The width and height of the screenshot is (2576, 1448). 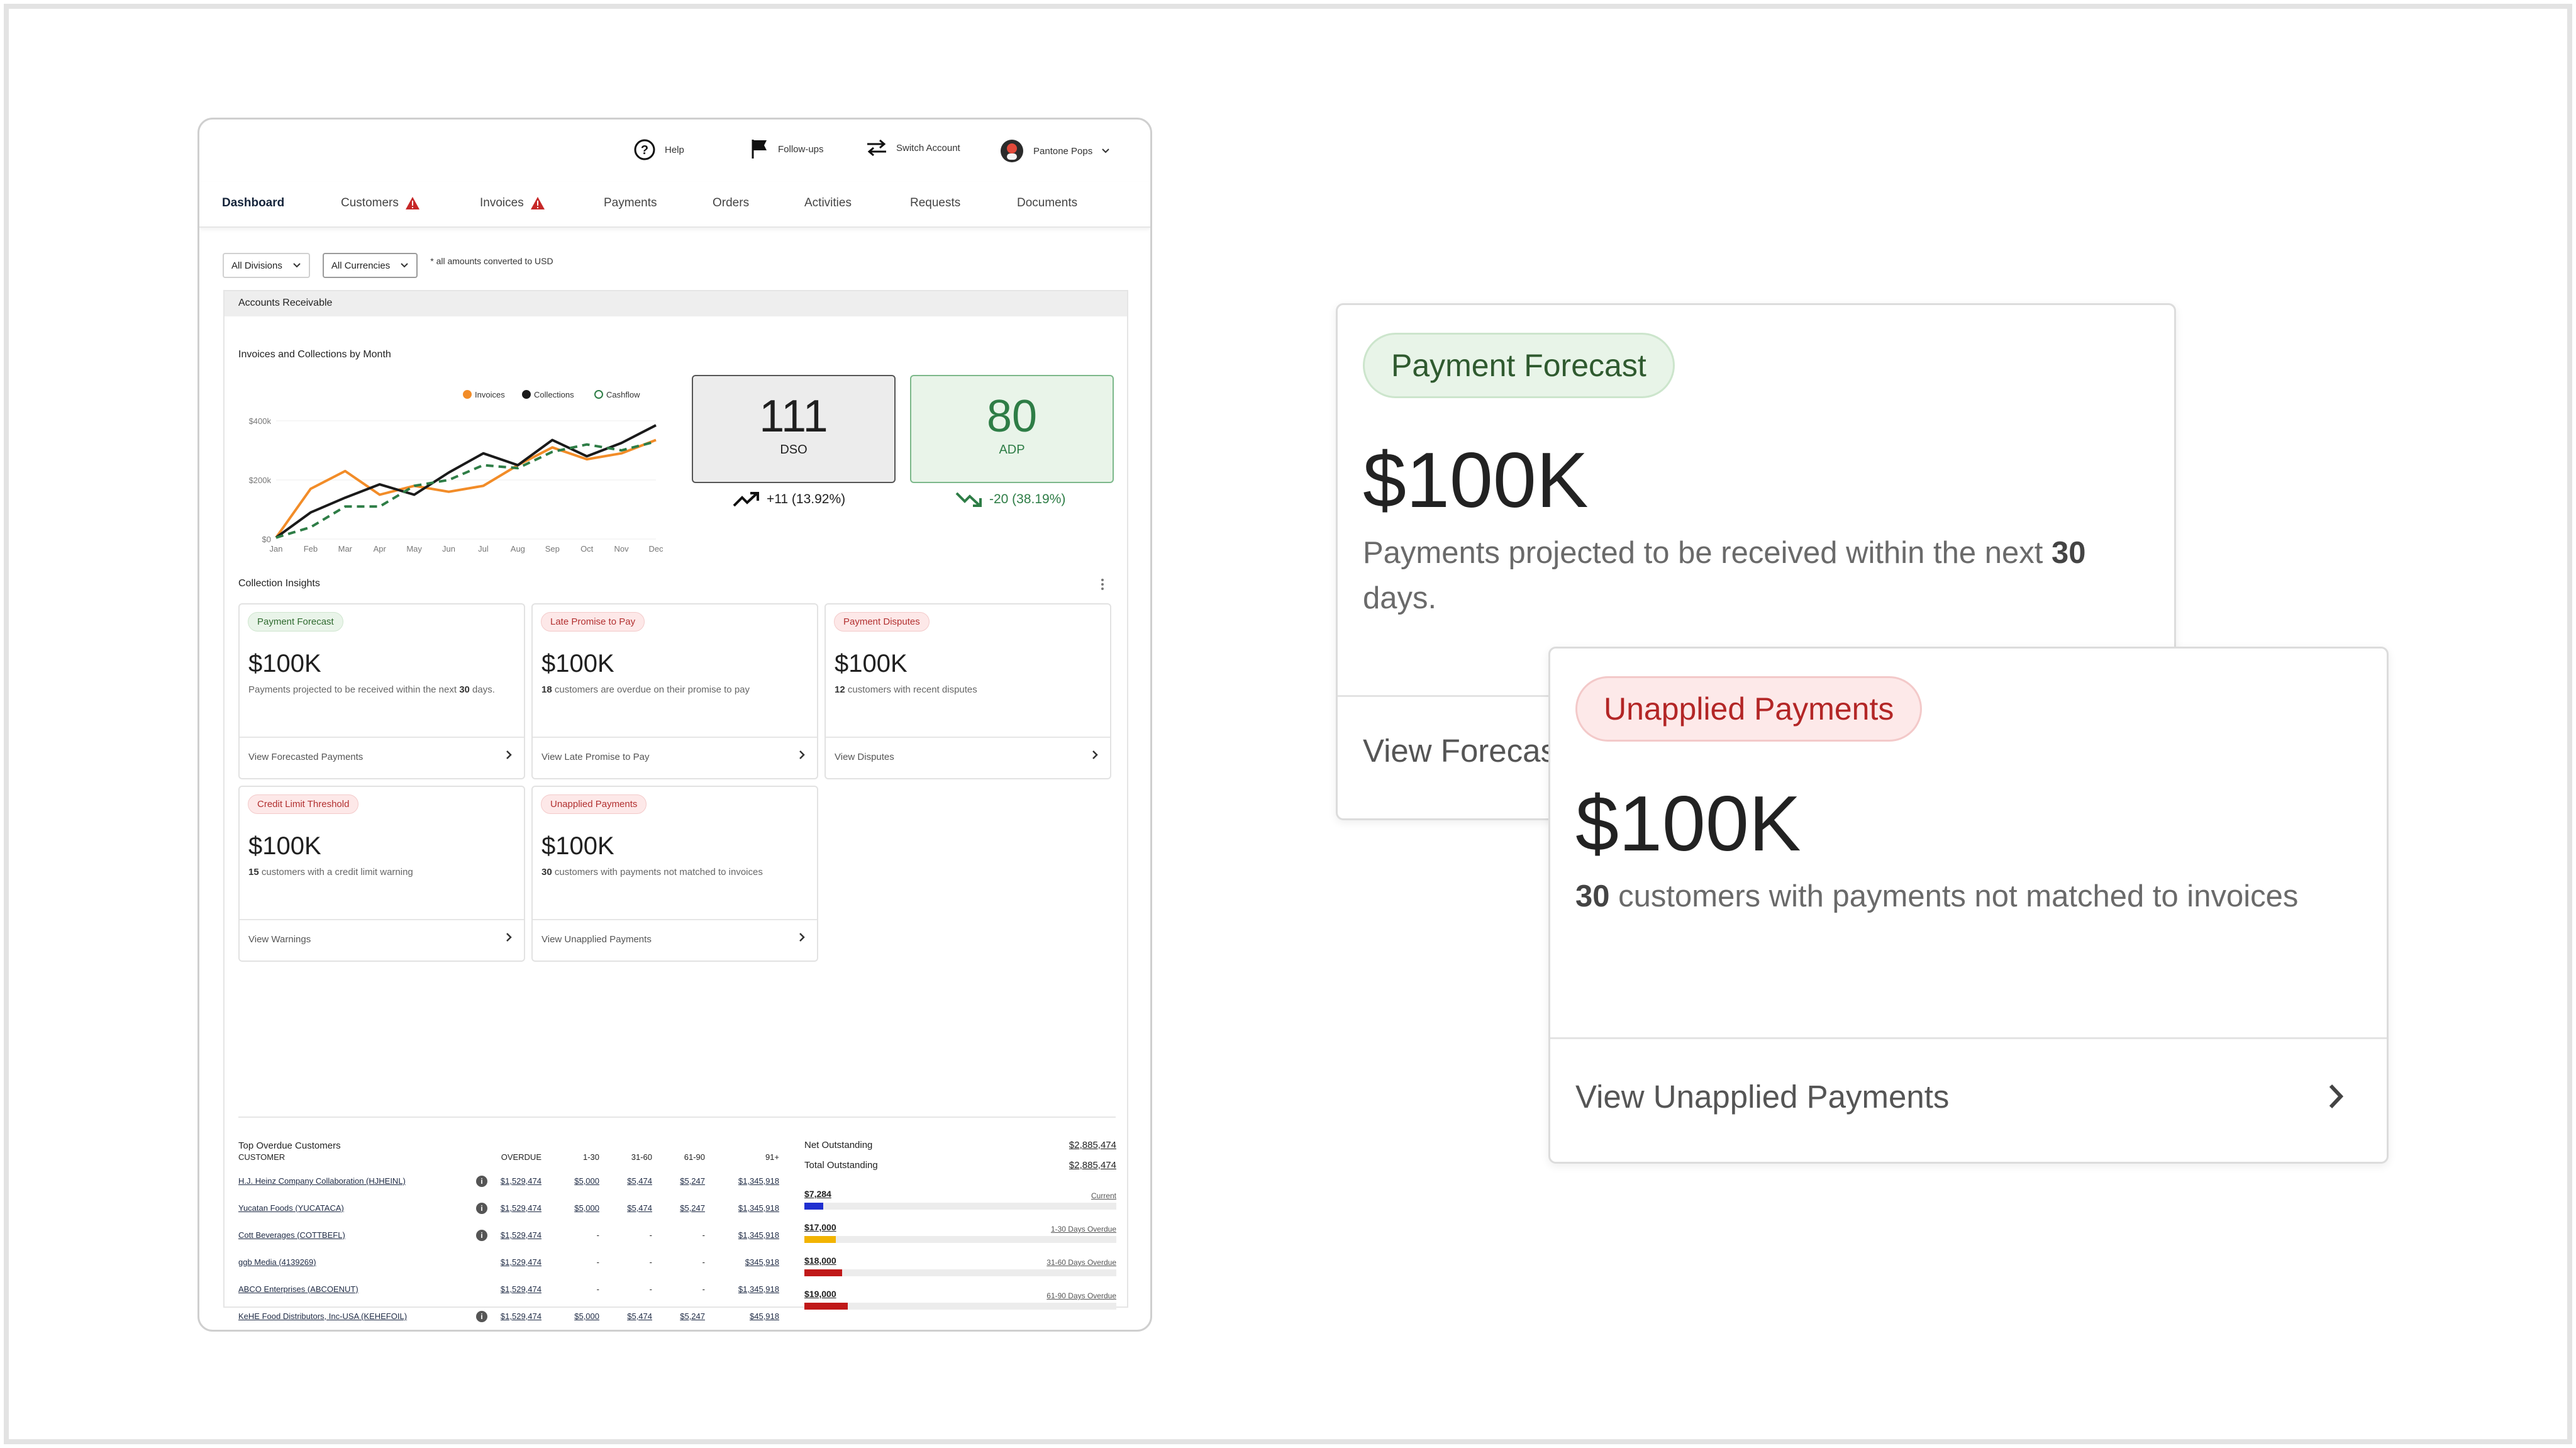 I want to click on tab-documents-label: Documents, so click(x=1047, y=202).